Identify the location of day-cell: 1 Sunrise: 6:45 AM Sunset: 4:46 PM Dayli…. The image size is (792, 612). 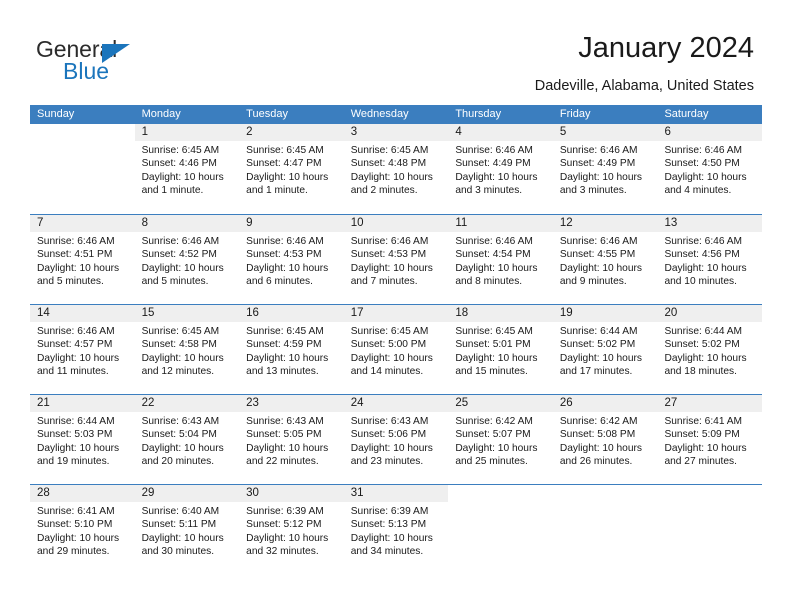
(187, 169).